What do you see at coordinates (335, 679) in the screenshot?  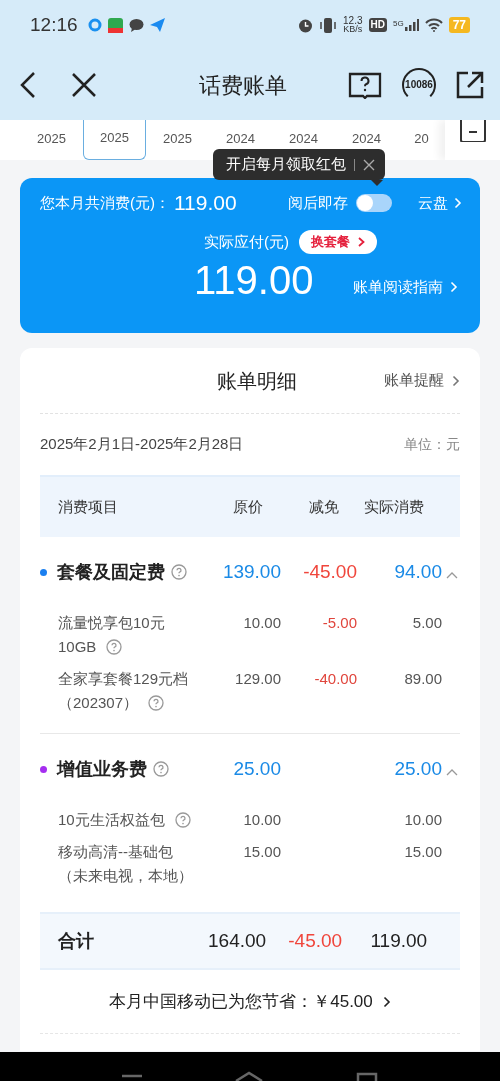 I see `item-discount: -40.00` at bounding box center [335, 679].